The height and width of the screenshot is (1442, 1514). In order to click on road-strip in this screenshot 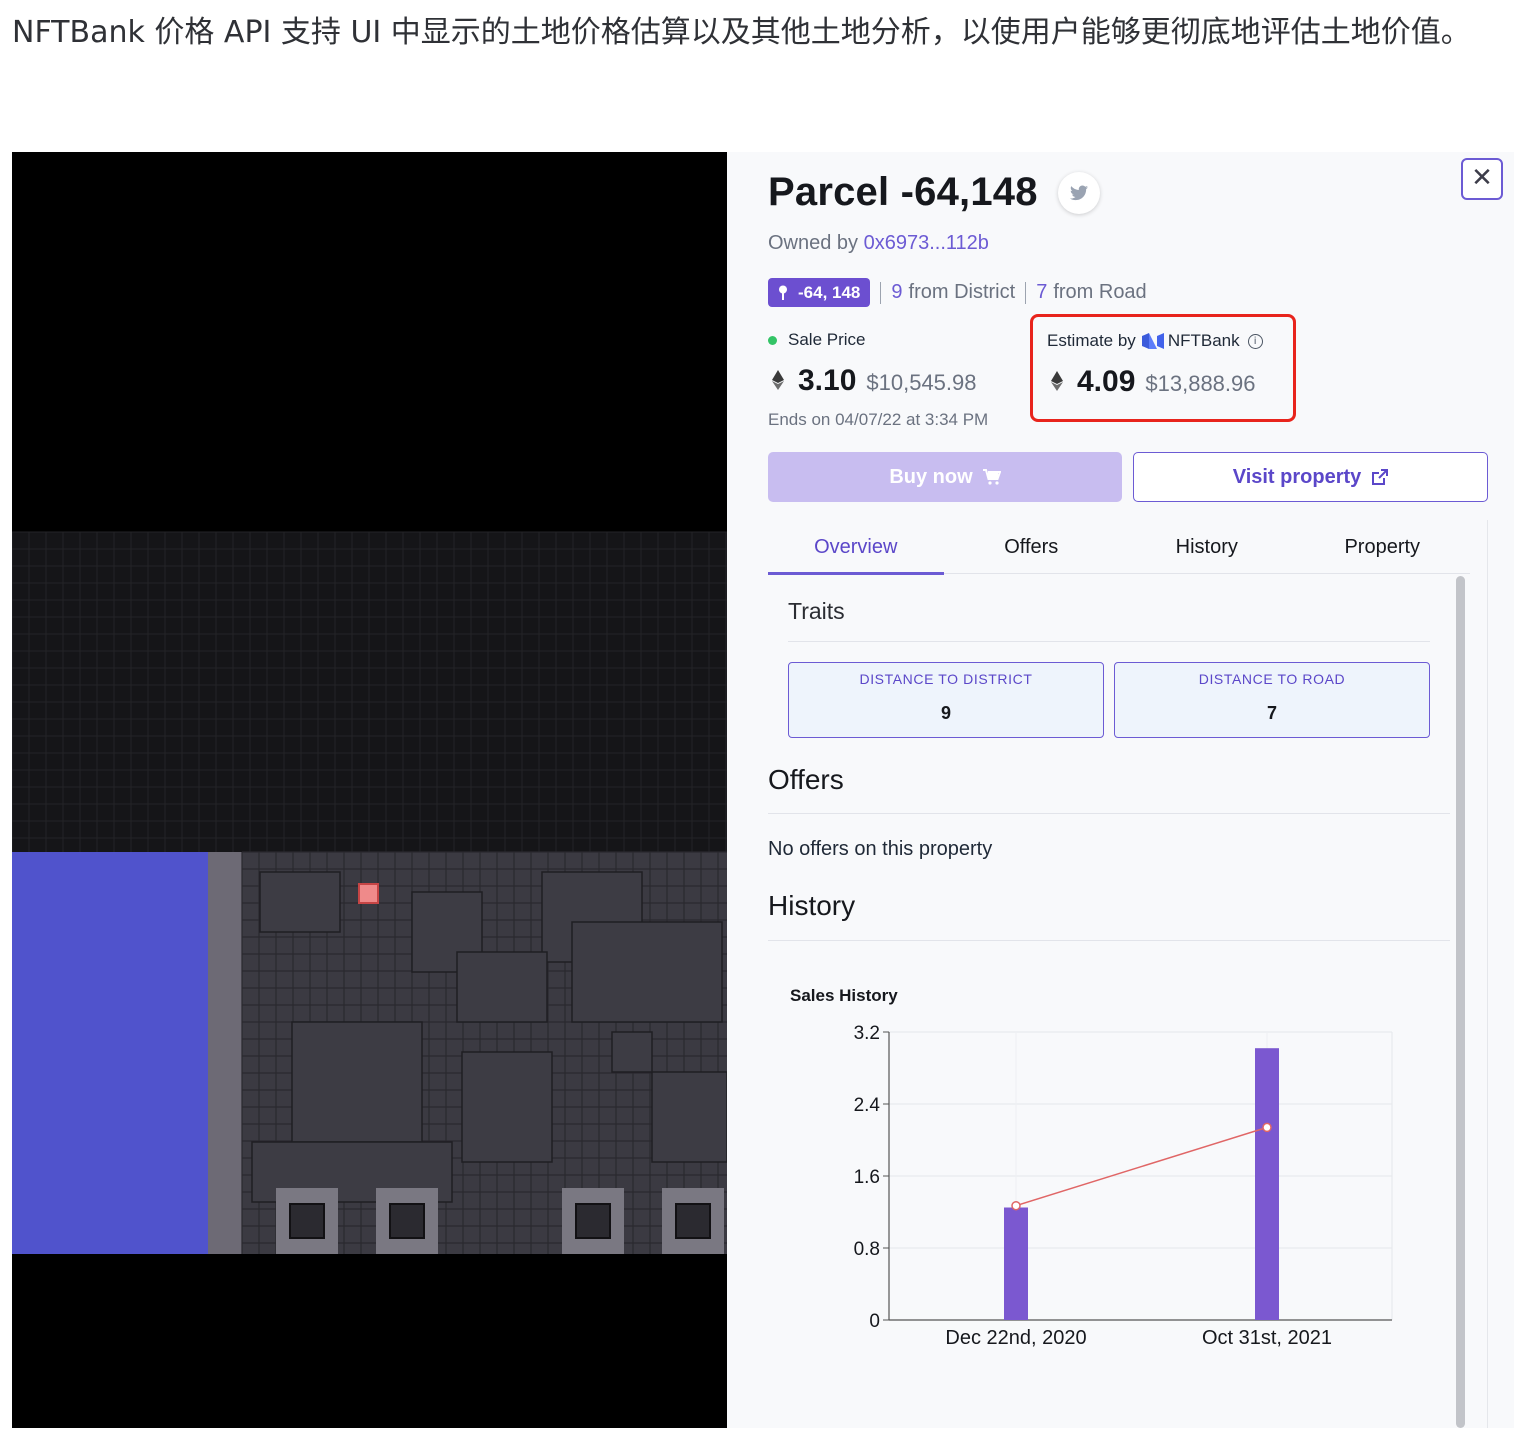, I will do `click(225, 1053)`.